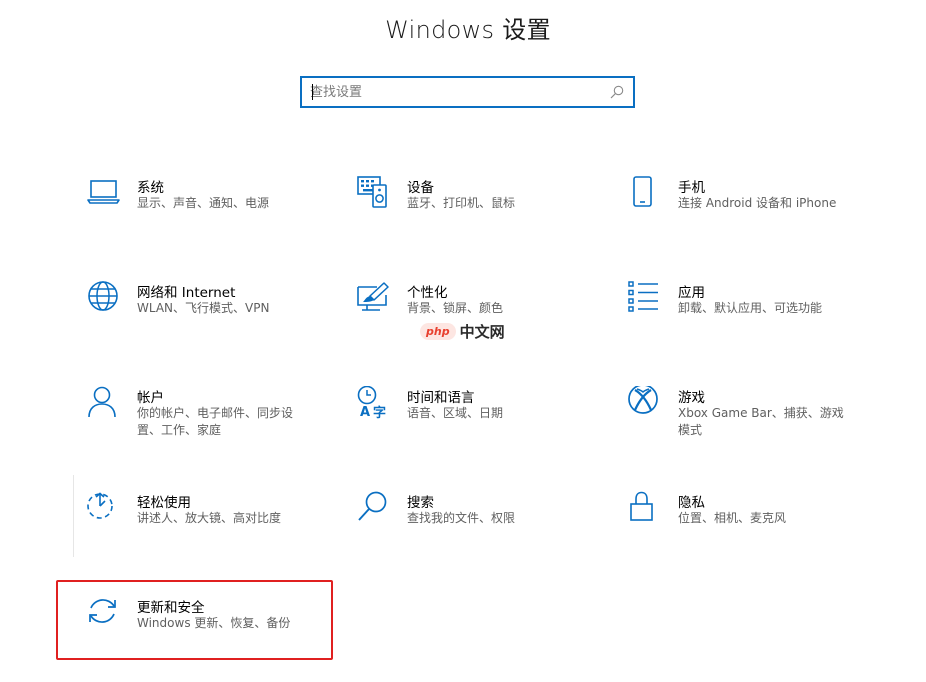  I want to click on tile-name: 更新和安全, so click(171, 608).